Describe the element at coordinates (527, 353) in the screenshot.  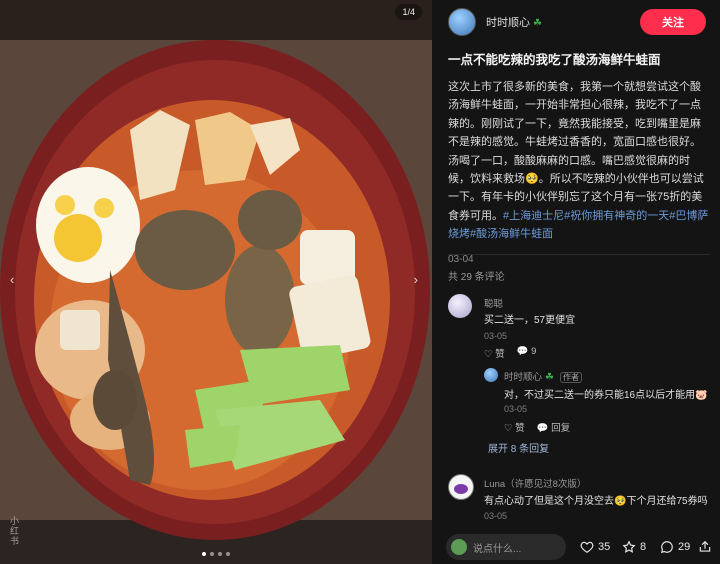
I see `reply-button: 💬 9` at that location.